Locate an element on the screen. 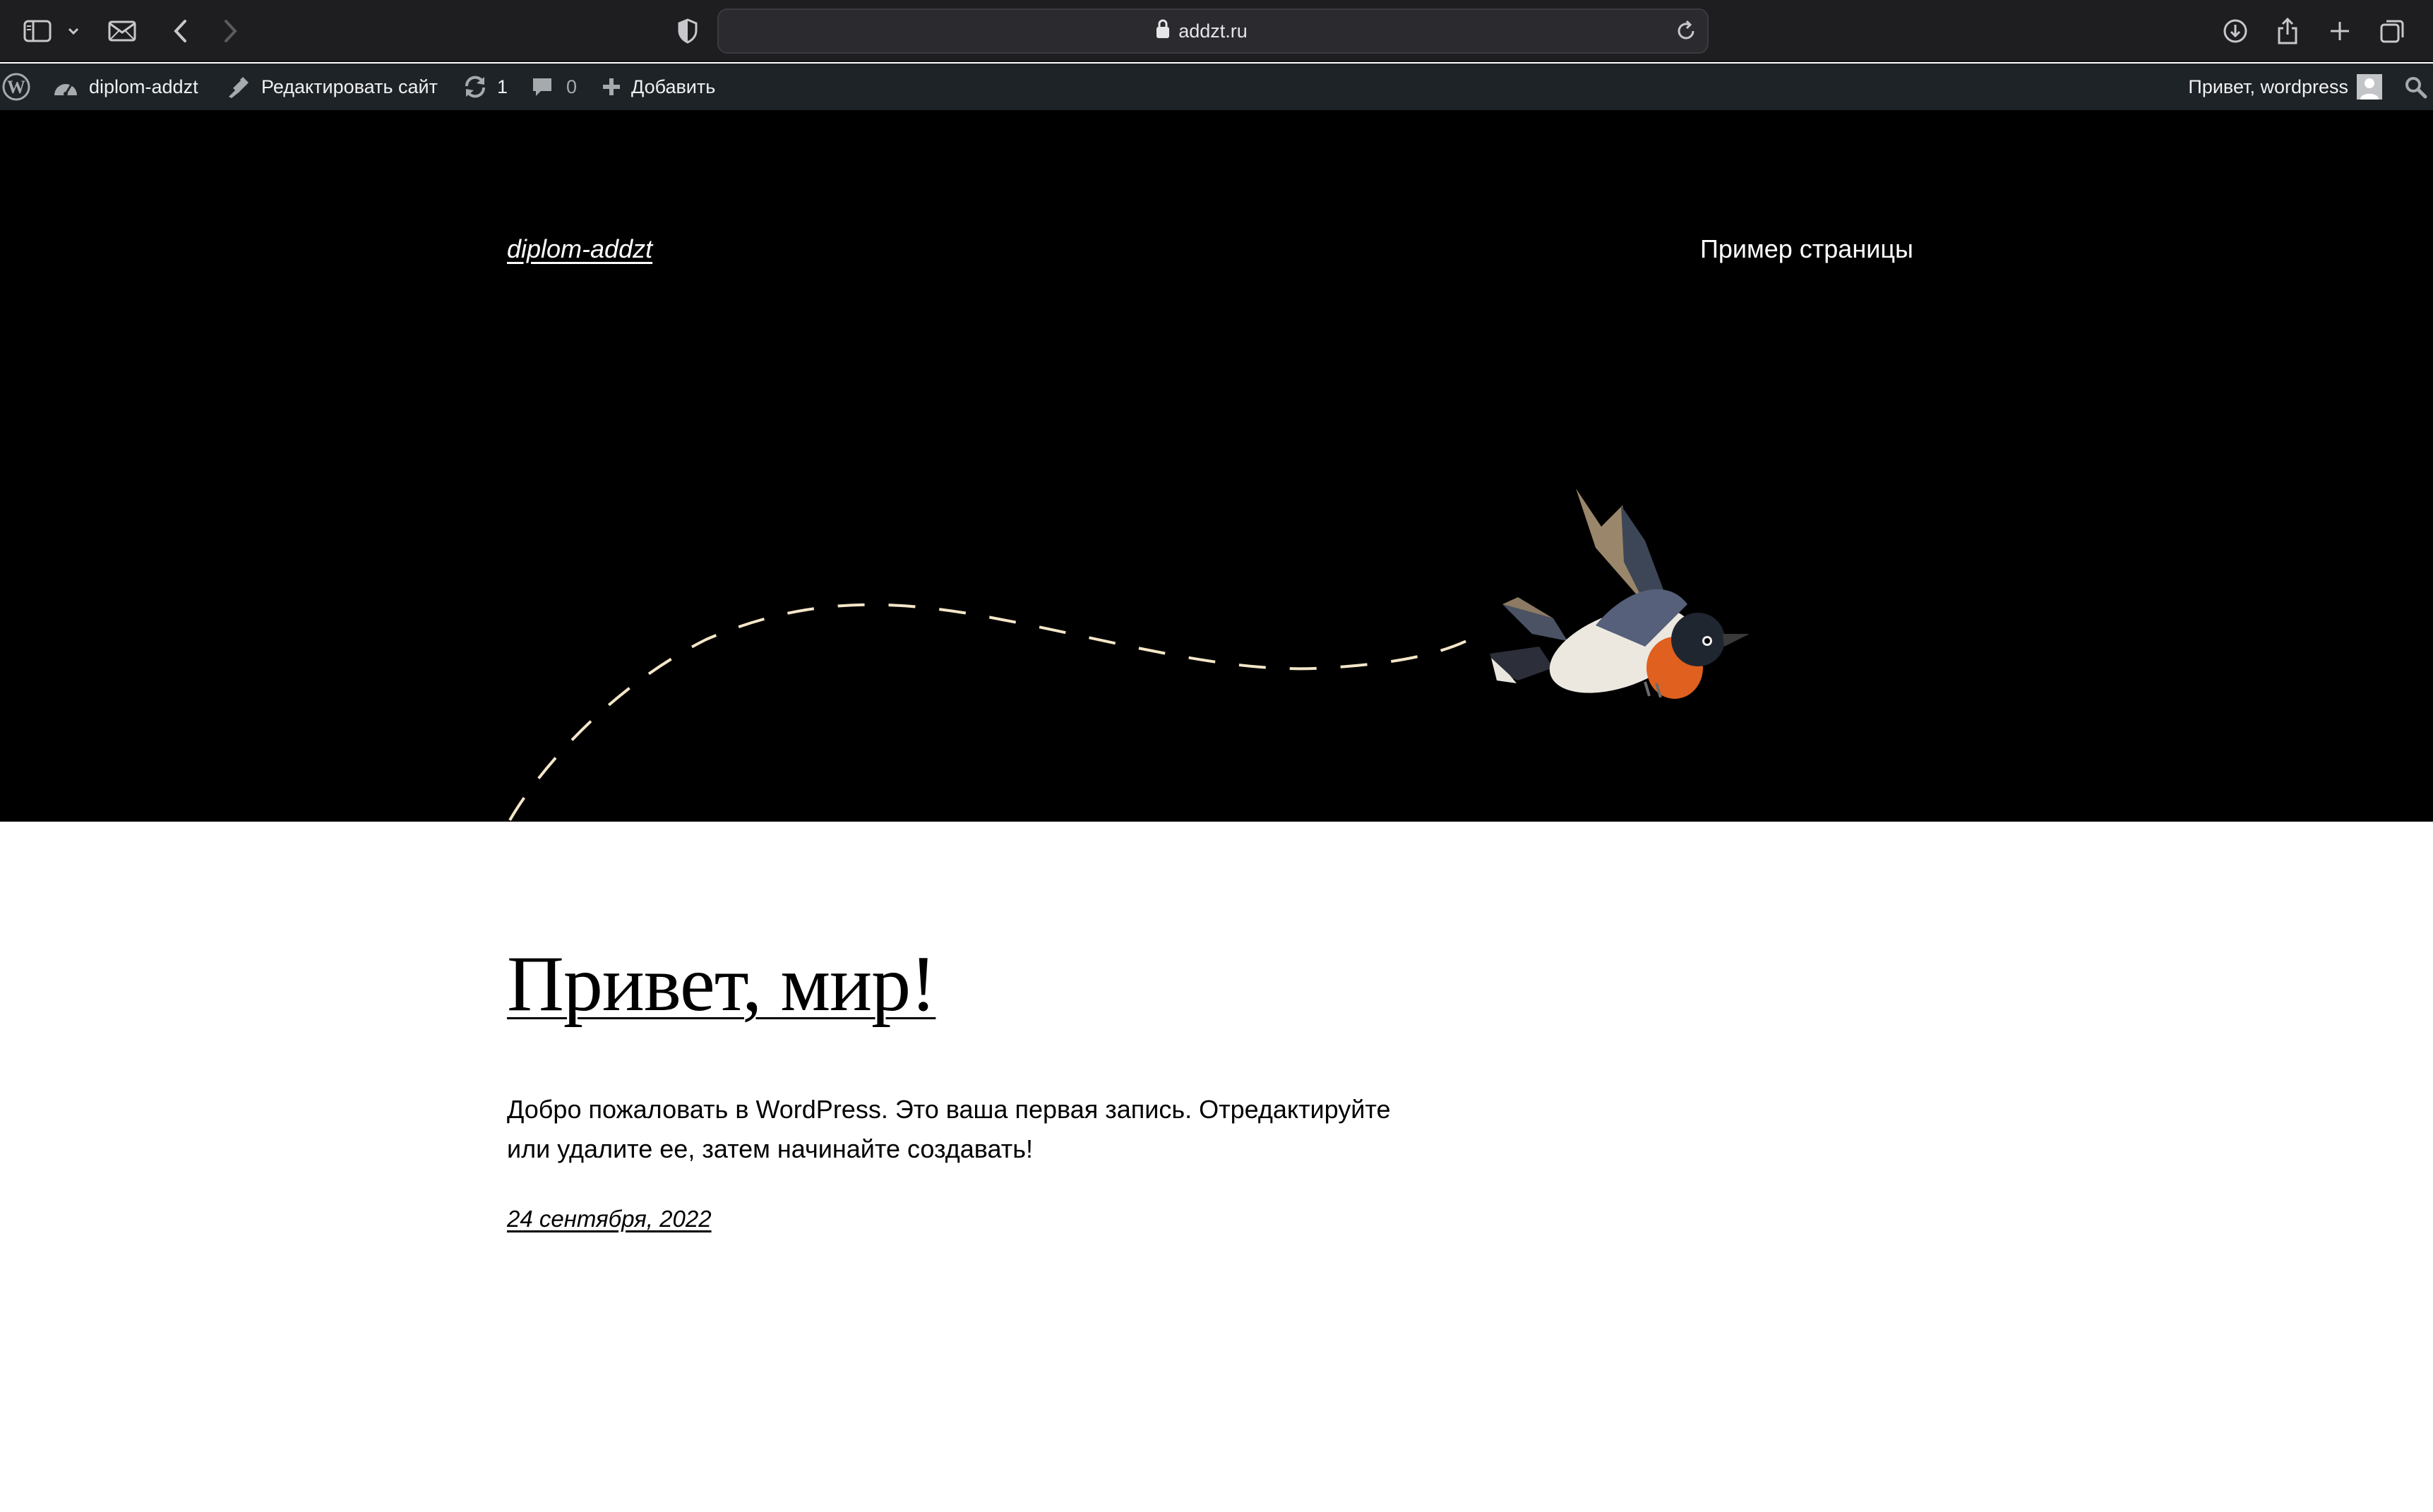 The height and width of the screenshot is (1512, 2433). plus-icon is located at coordinates (611, 87).